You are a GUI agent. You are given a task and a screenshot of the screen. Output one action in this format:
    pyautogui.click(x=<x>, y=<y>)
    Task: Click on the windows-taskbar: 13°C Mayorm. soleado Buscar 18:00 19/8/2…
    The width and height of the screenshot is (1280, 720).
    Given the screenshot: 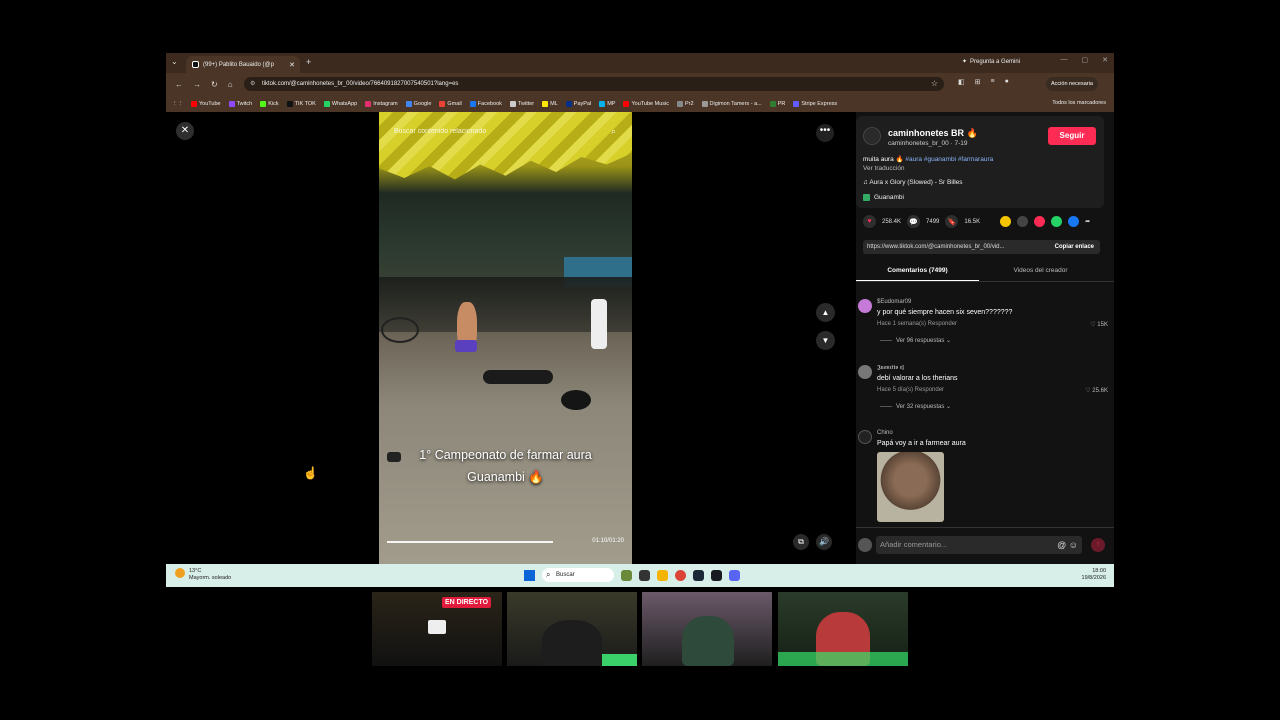 What is the action you would take?
    pyautogui.click(x=640, y=575)
    